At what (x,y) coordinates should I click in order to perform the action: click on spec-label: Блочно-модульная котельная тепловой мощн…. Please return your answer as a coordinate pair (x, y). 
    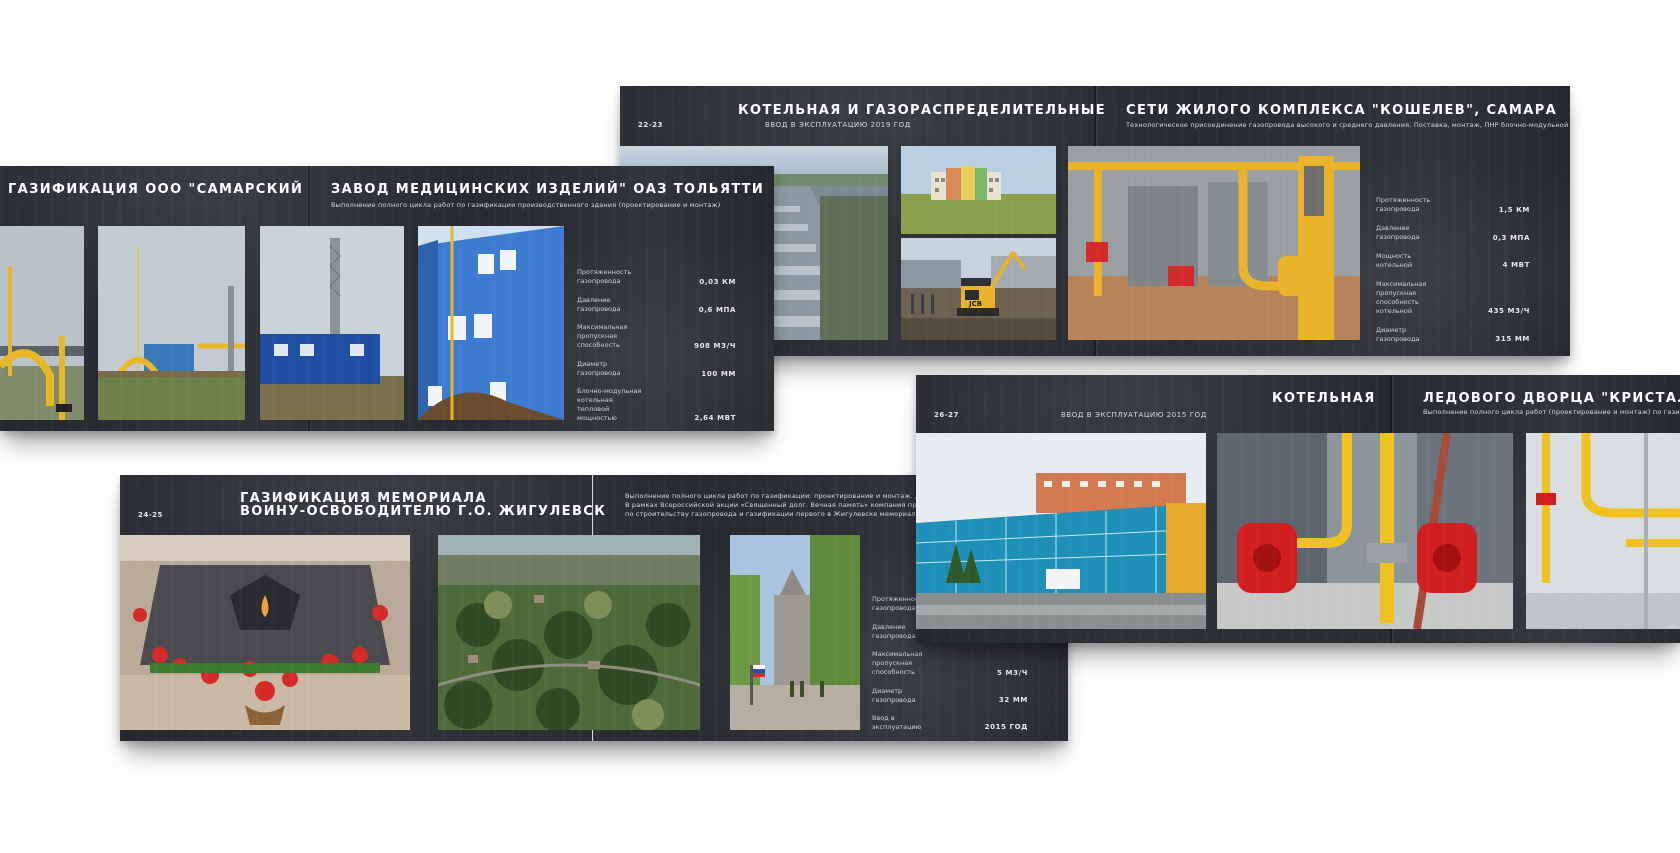
    Looking at the image, I should click on (609, 404).